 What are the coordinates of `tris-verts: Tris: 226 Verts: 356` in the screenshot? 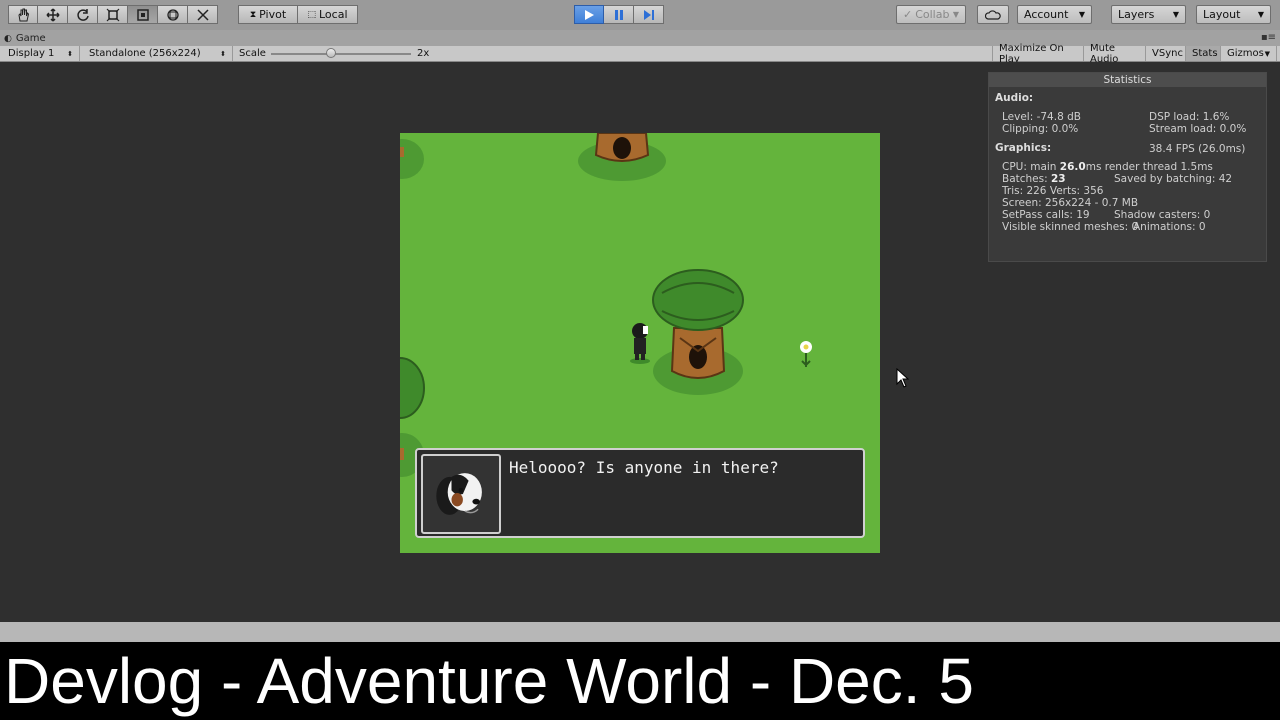 It's located at (1053, 191).